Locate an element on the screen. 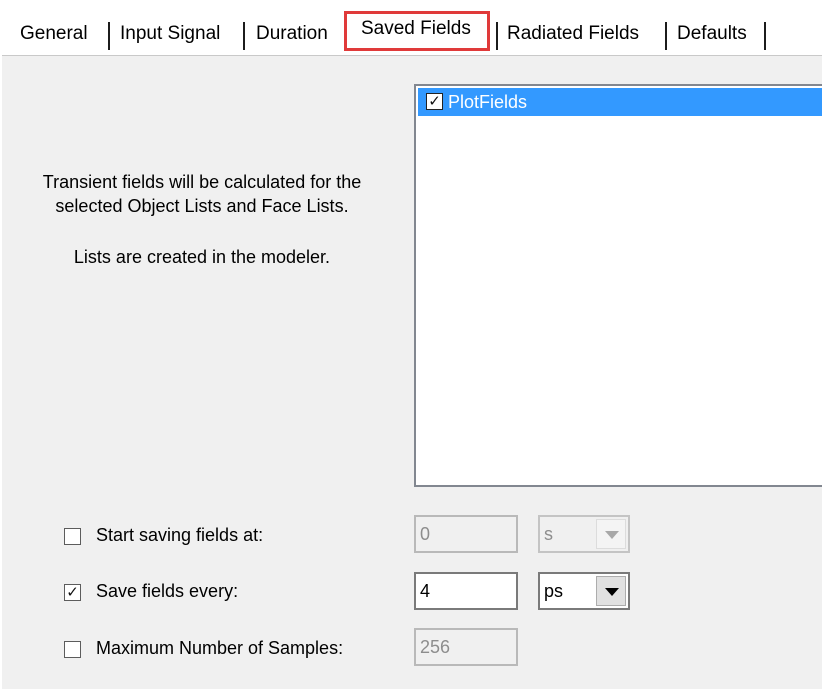 Image resolution: width=822 pixels, height=689 pixels. start-saving-unit-value: s is located at coordinates (548, 534).